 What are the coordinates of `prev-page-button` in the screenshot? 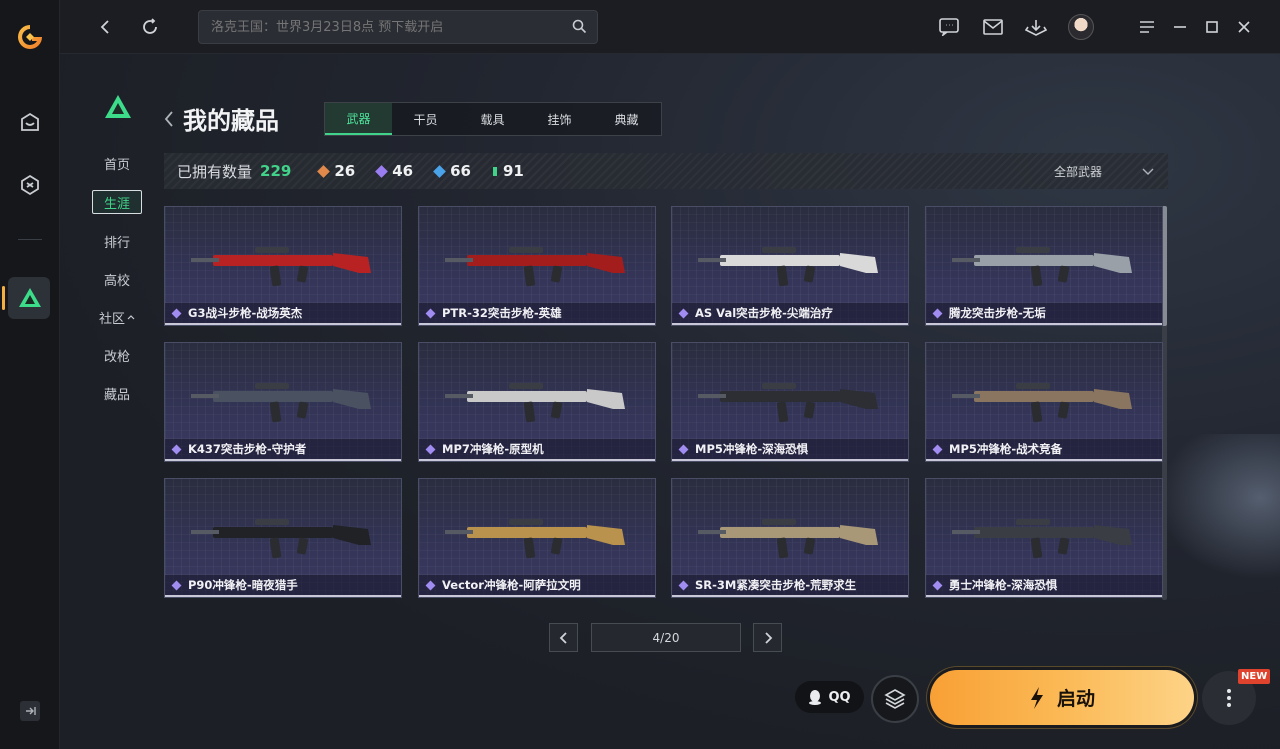 It's located at (563, 637).